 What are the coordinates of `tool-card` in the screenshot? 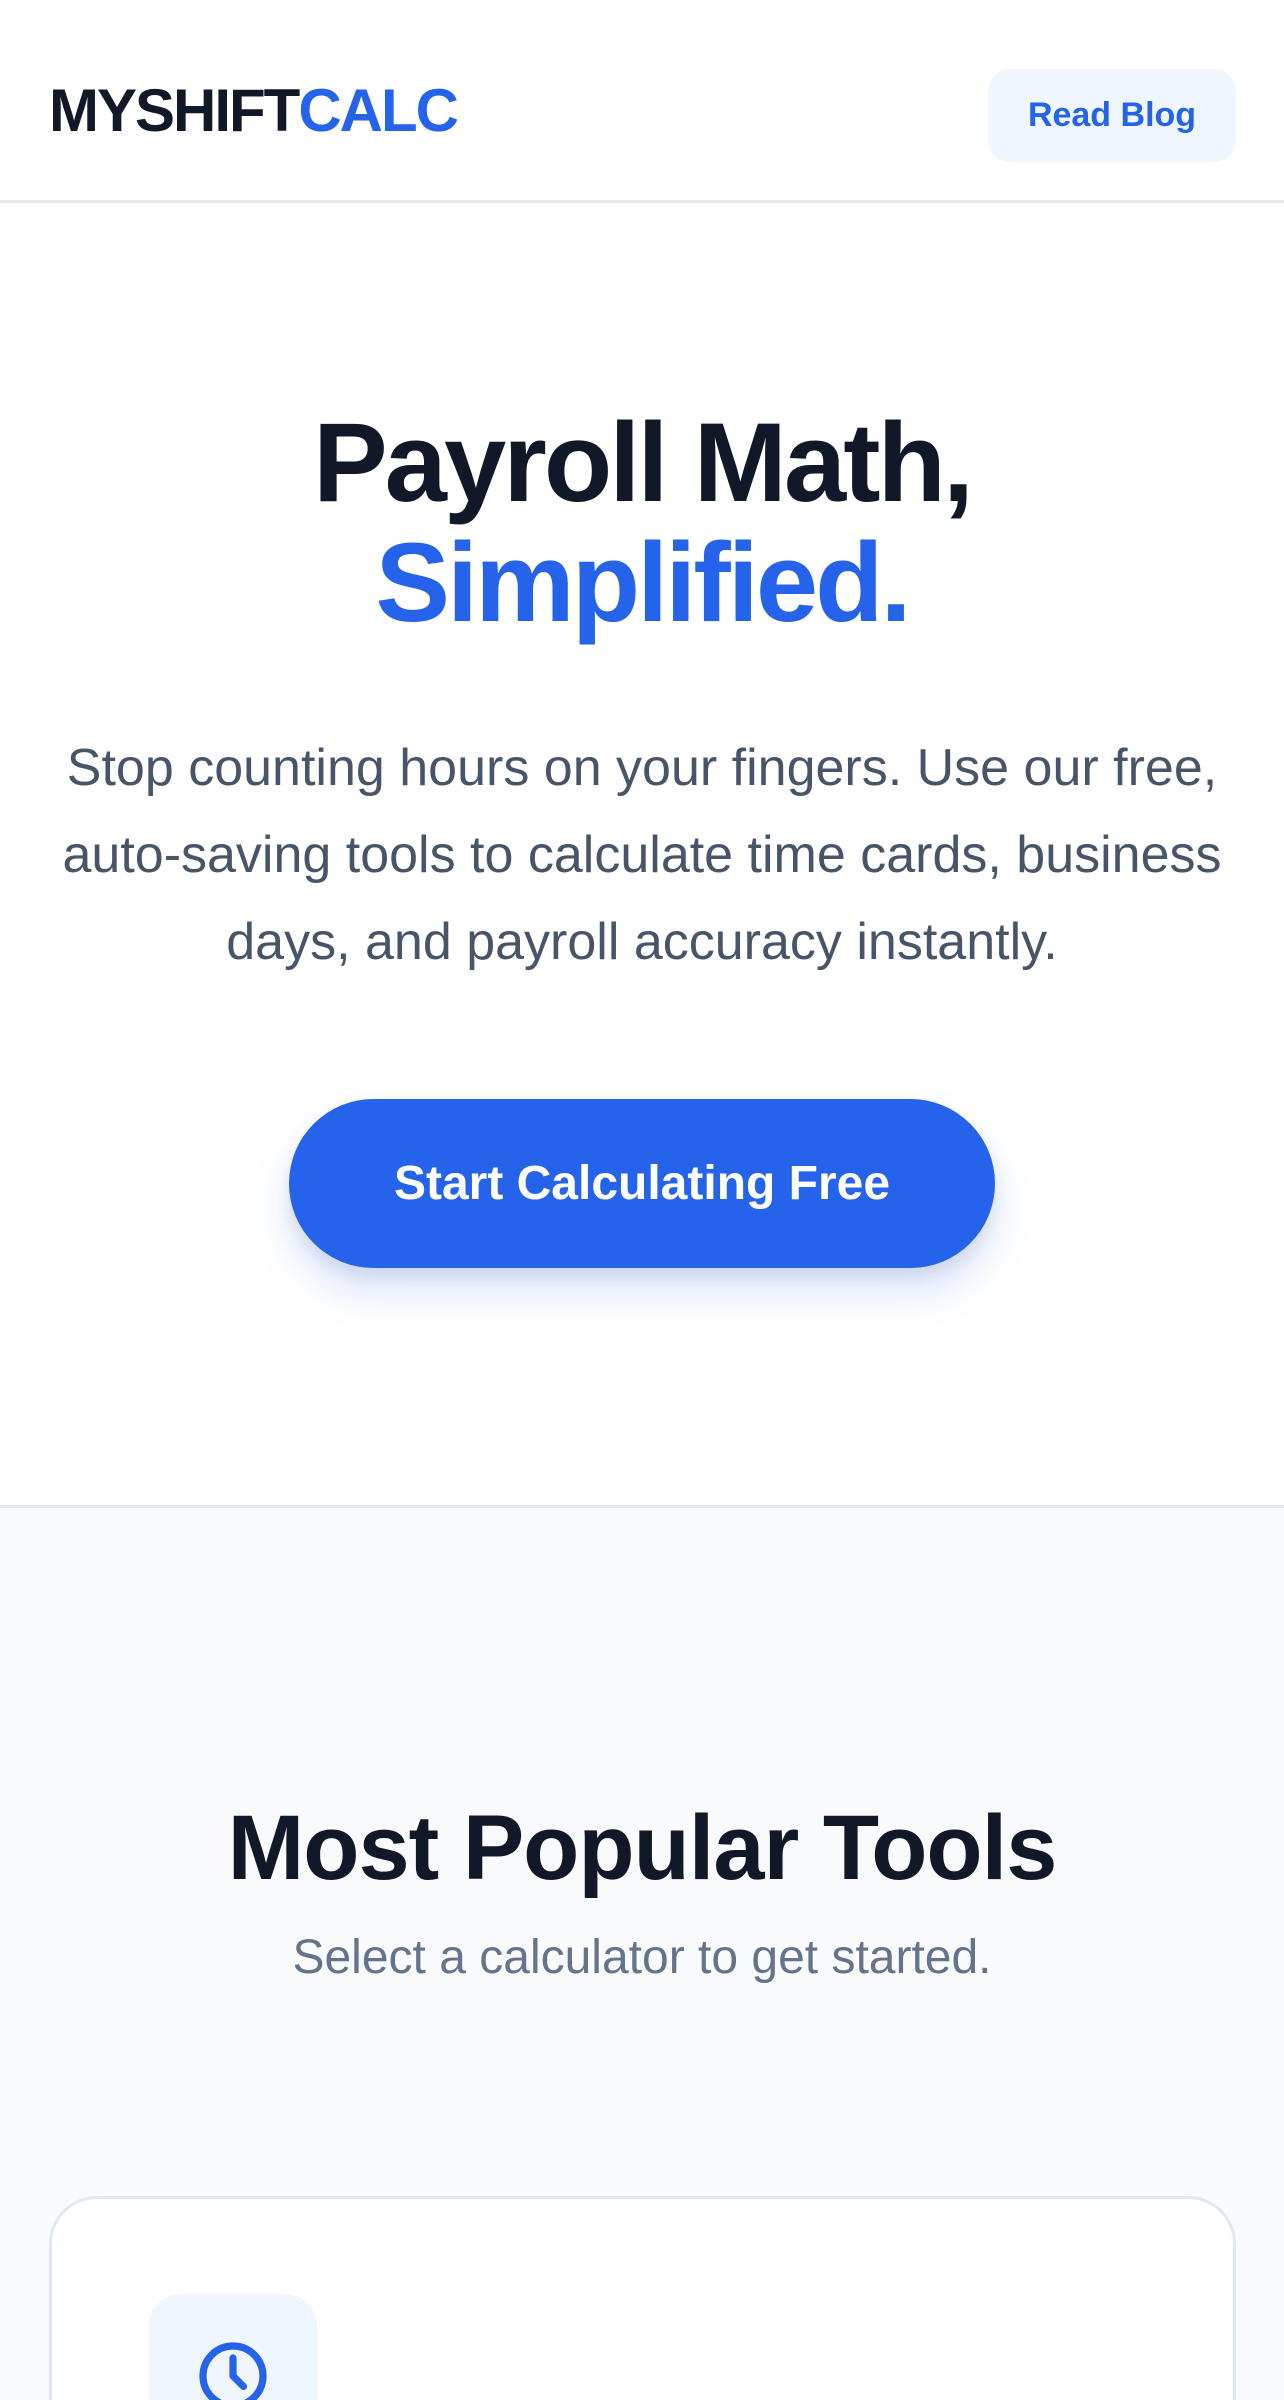 It's located at (642, 2298).